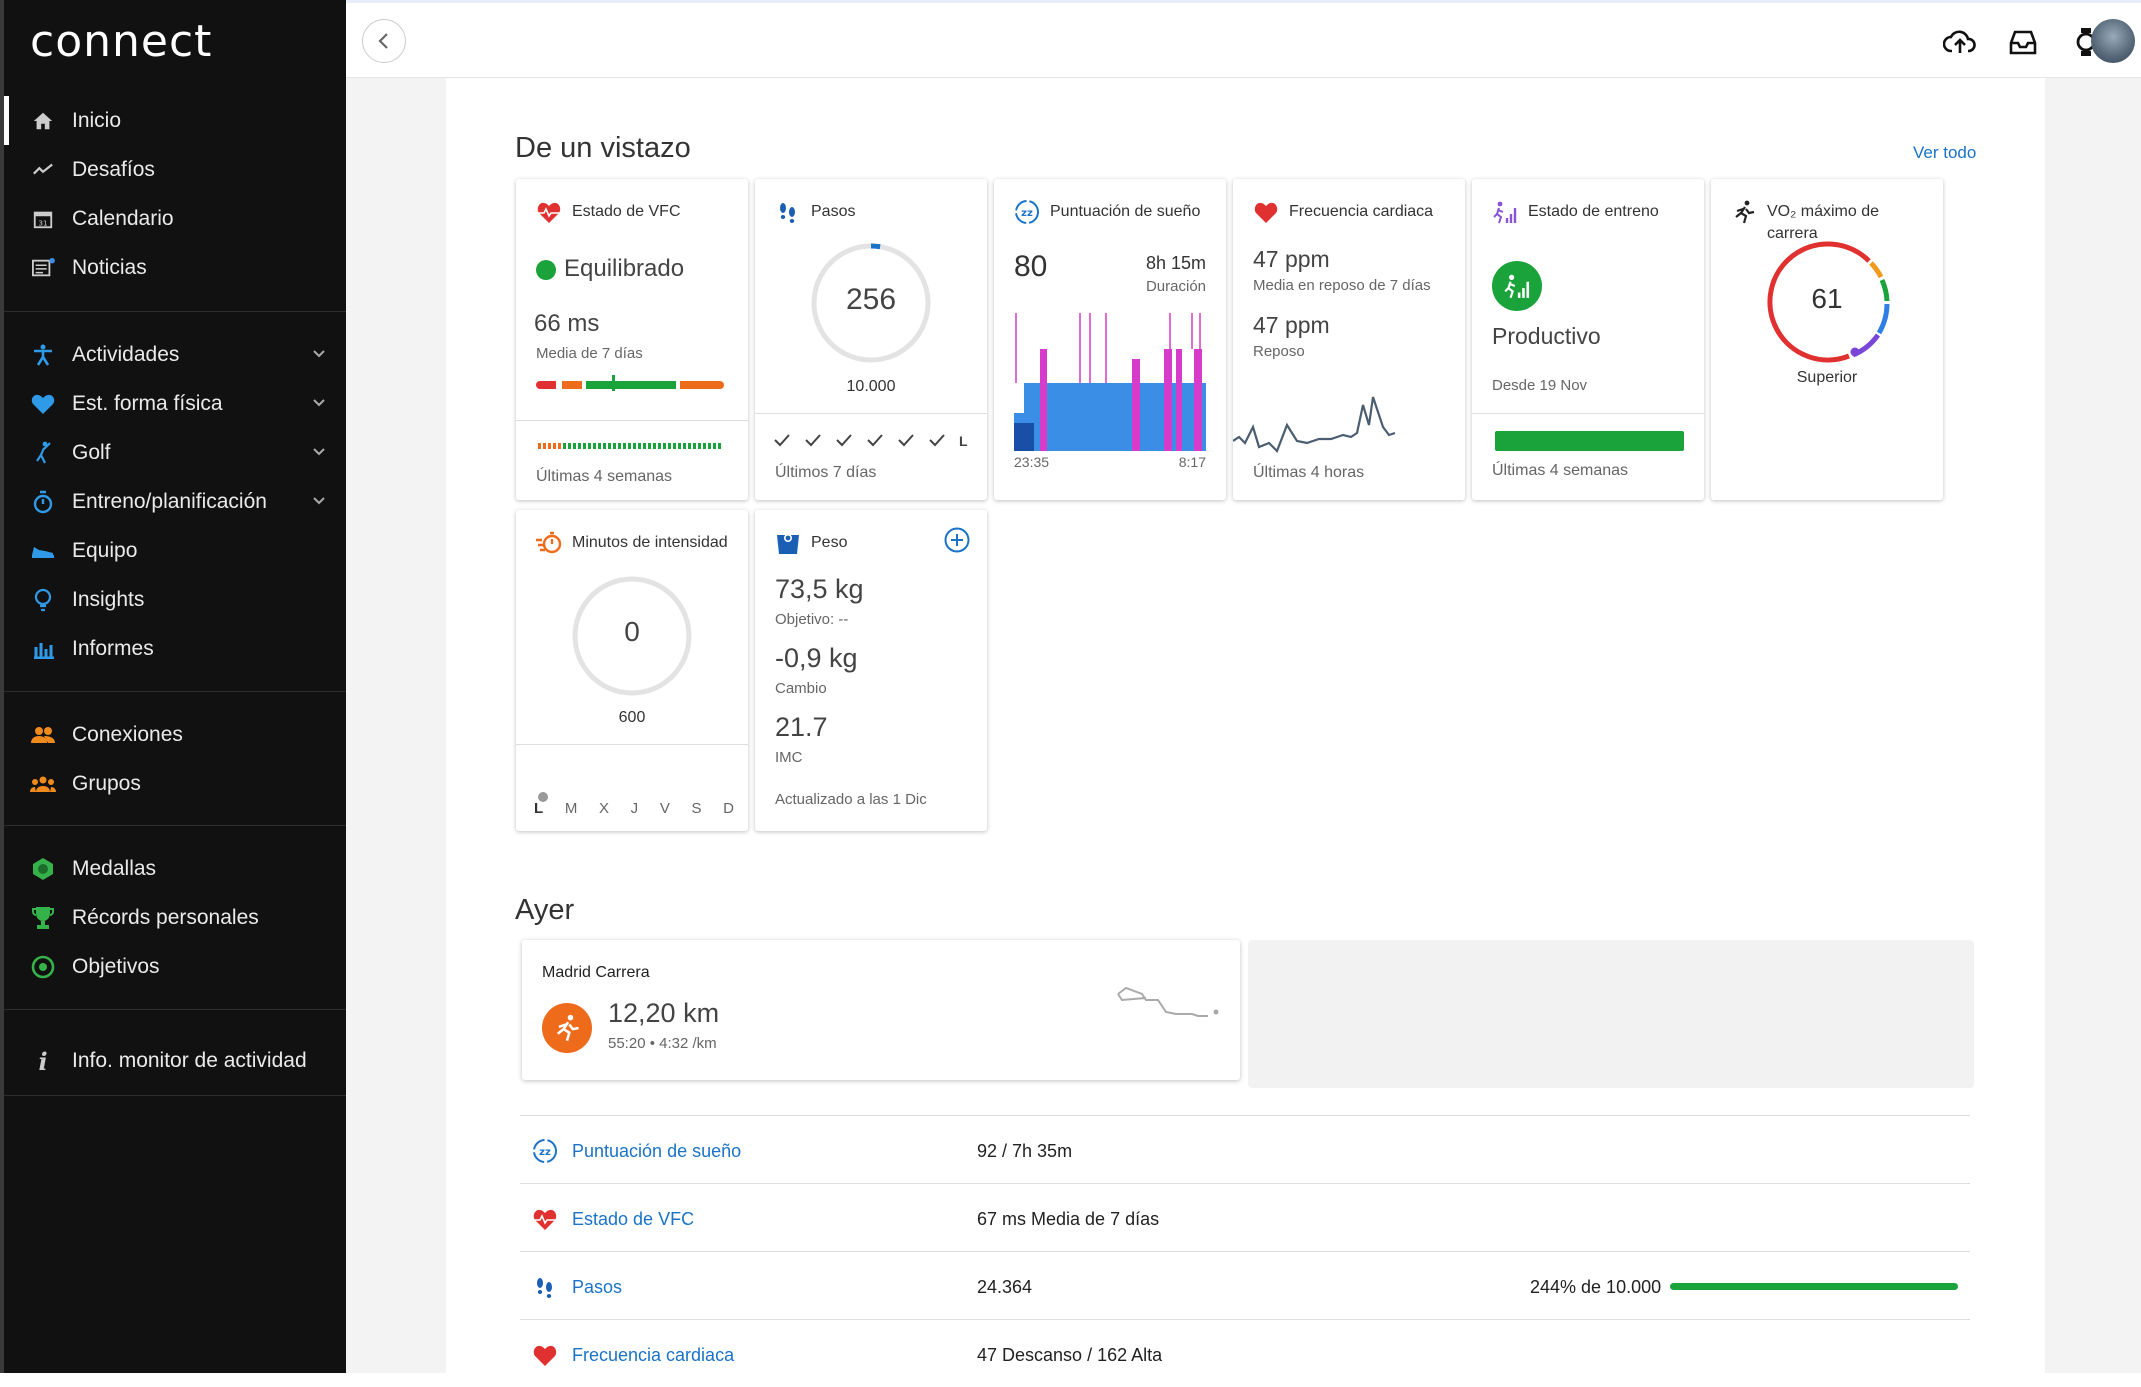  What do you see at coordinates (871, 339) in the screenshot?
I see `steps-card: Pasos 256 10.000 L Últimos 7 días` at bounding box center [871, 339].